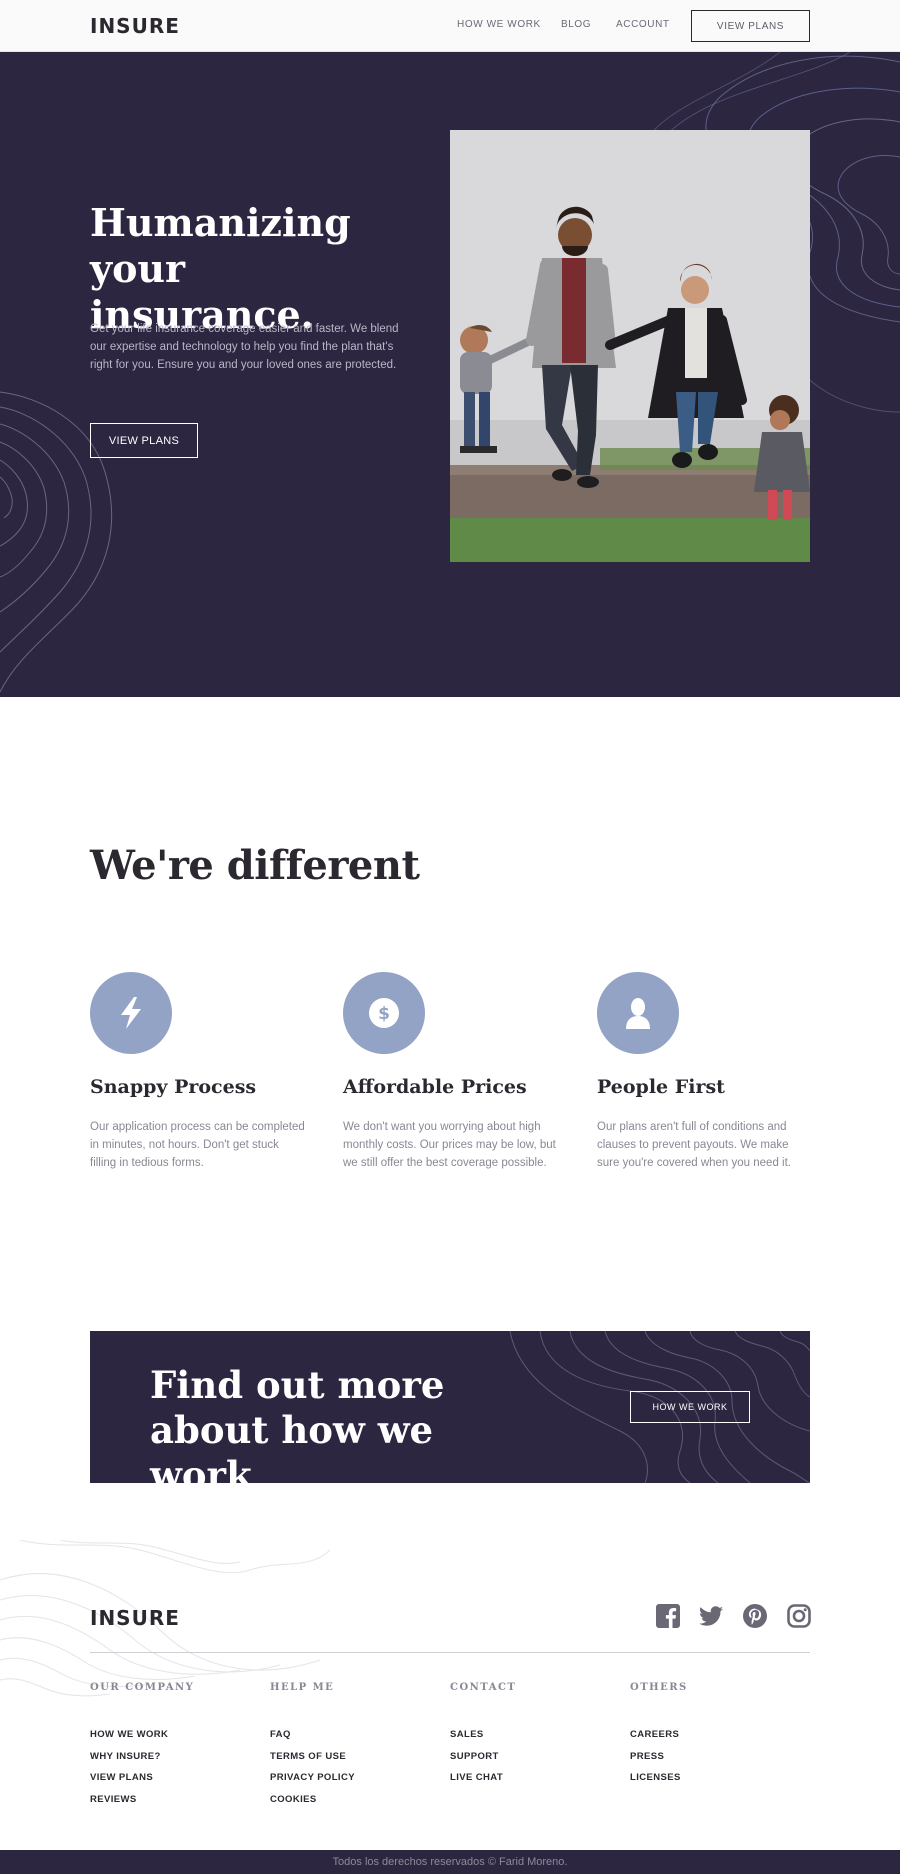 This screenshot has height=1874, width=900. I want to click on footer-divider, so click(450, 1652).